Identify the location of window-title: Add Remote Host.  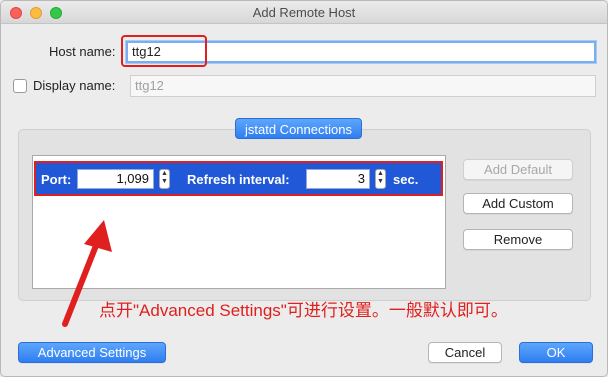
(304, 12).